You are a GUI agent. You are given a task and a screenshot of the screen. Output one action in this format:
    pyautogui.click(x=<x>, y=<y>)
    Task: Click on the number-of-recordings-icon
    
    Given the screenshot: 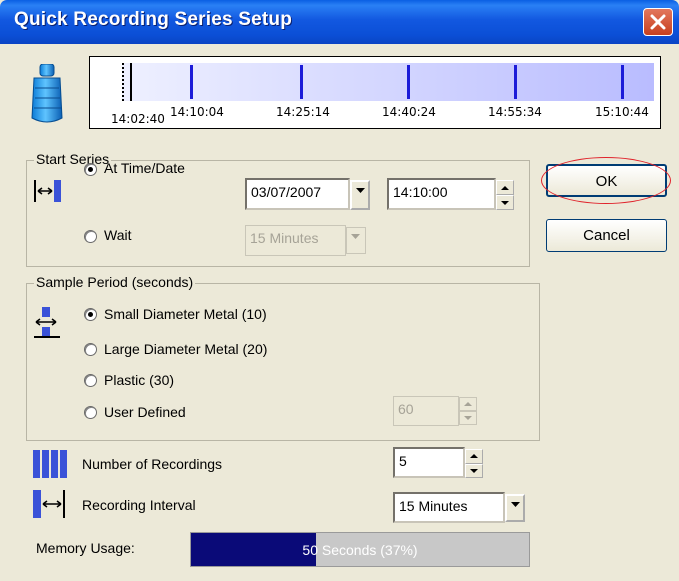 What is the action you would take?
    pyautogui.click(x=50, y=464)
    